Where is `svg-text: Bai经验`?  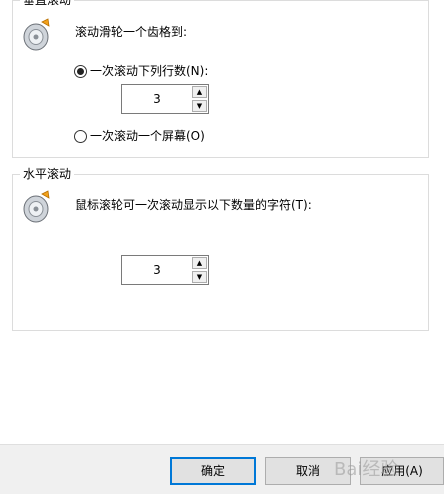
svg-text: Bai经验 is located at coordinates (366, 469).